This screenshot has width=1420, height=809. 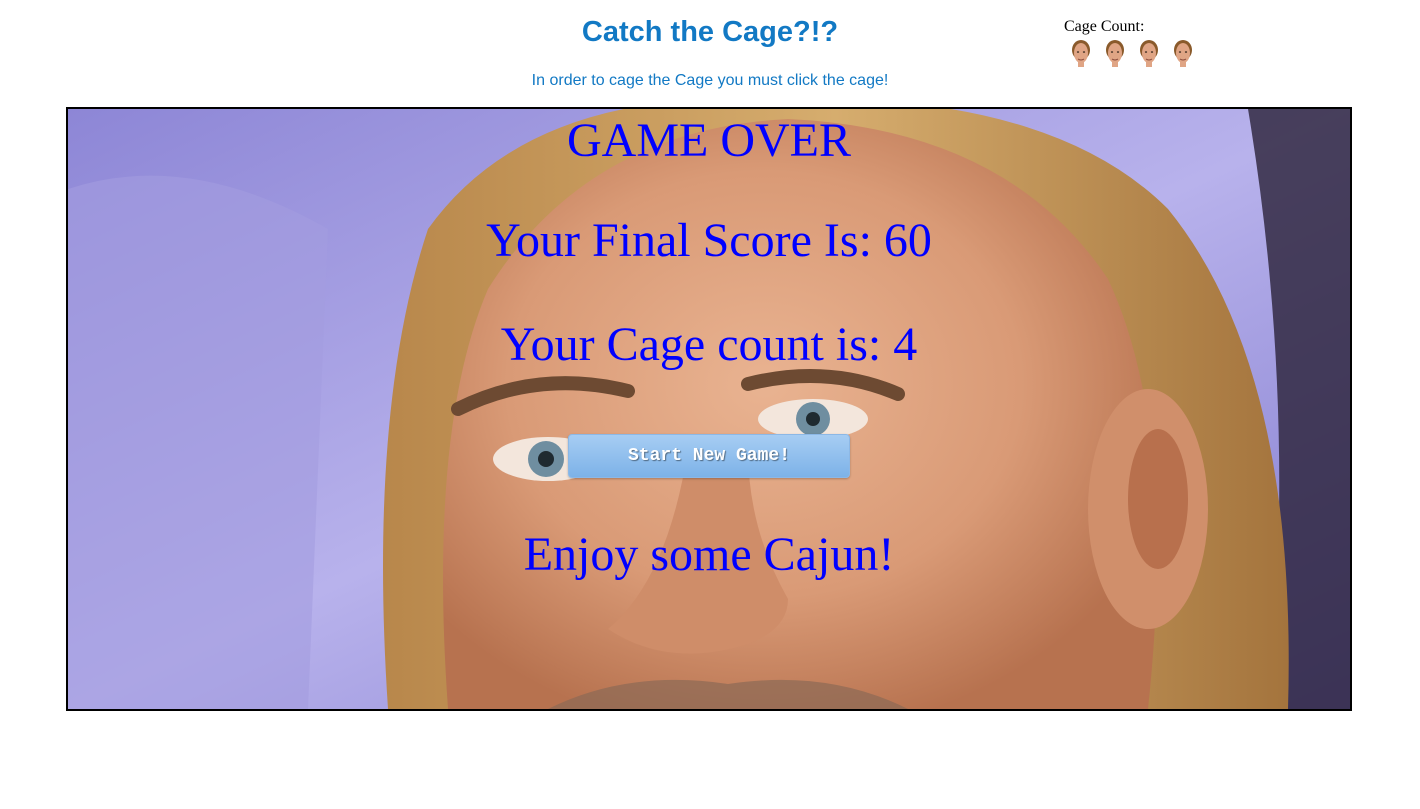 I want to click on cage-count-icons, so click(x=1144, y=53).